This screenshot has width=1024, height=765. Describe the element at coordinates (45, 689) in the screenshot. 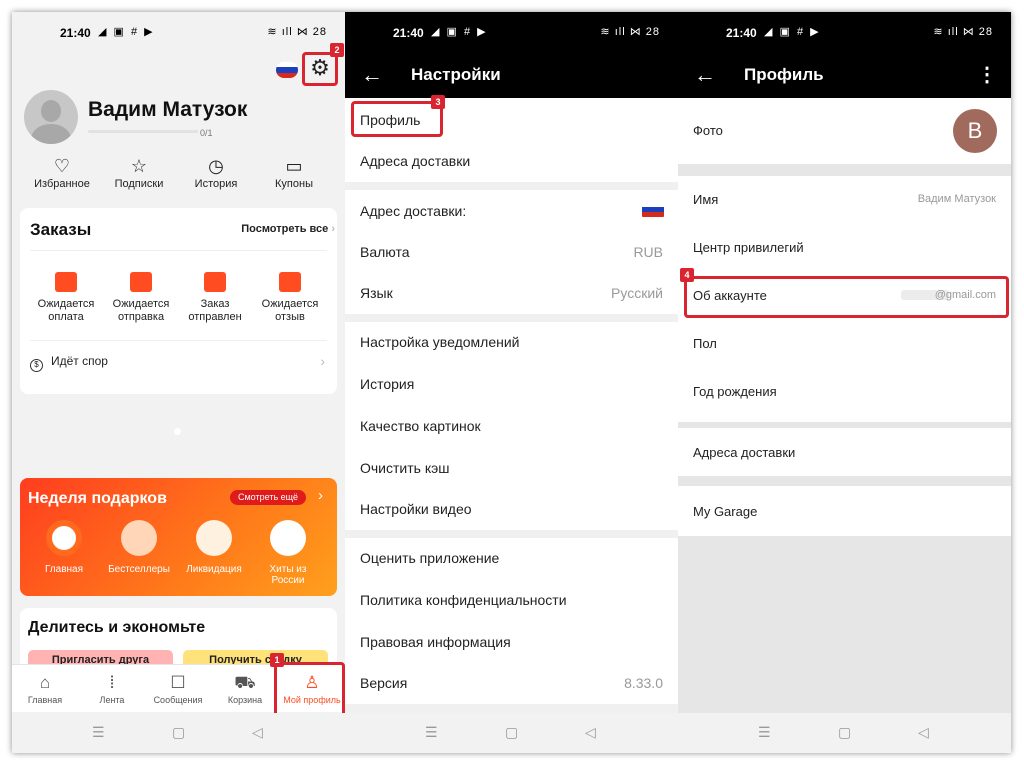

I see `tab-home: ⌂ Главная` at that location.